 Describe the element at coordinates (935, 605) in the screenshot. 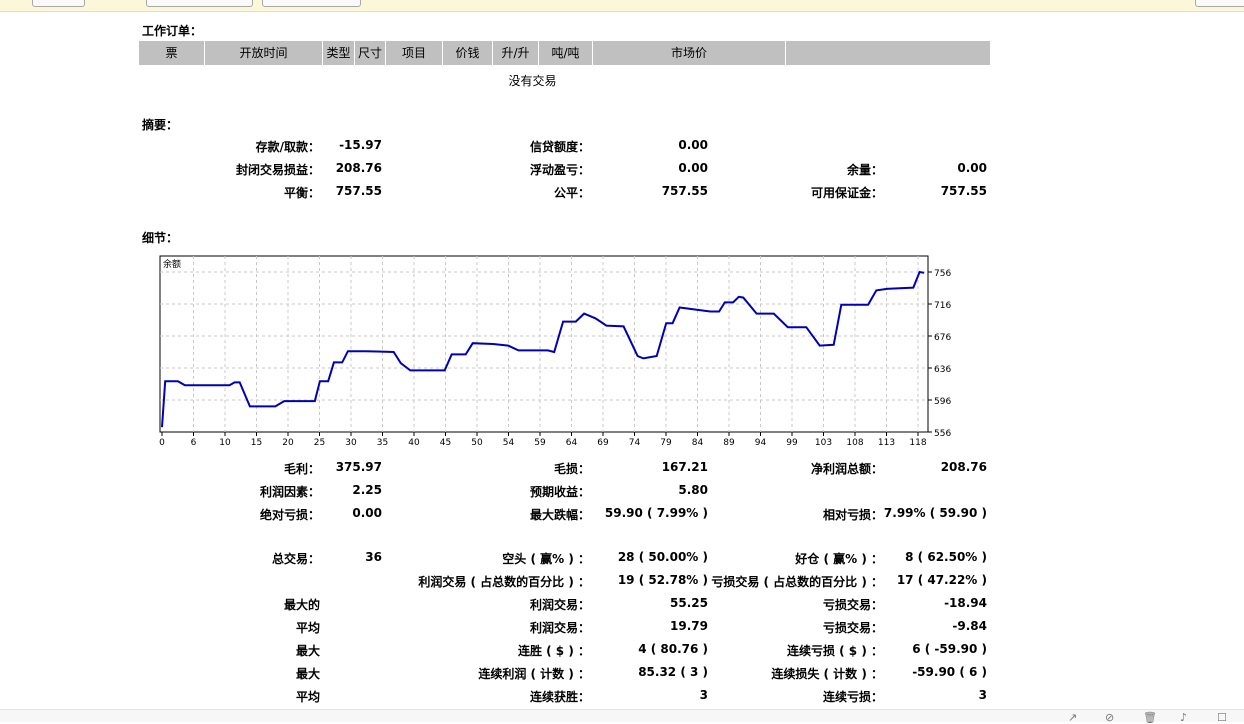

I see `stat-value: -18.94` at that location.